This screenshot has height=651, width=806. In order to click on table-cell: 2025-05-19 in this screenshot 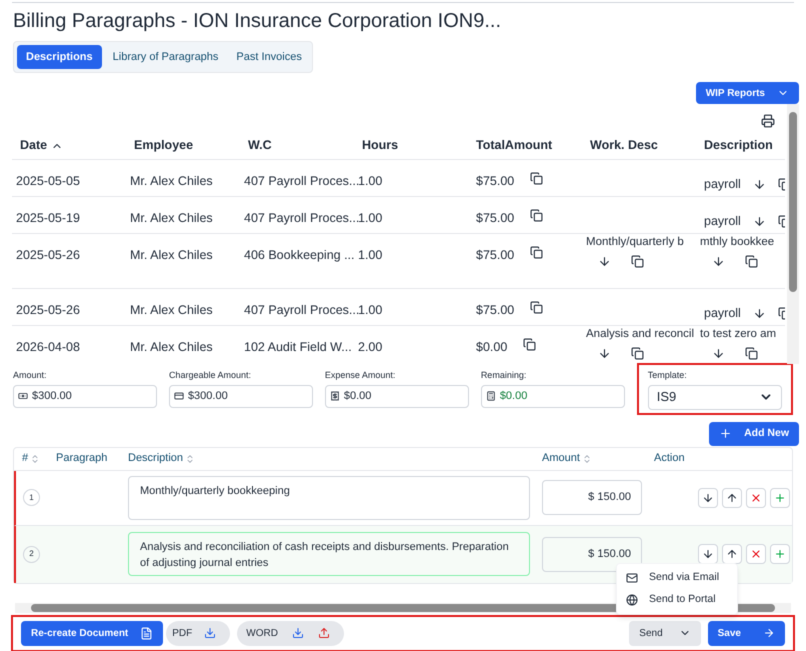, I will do `click(48, 218)`.